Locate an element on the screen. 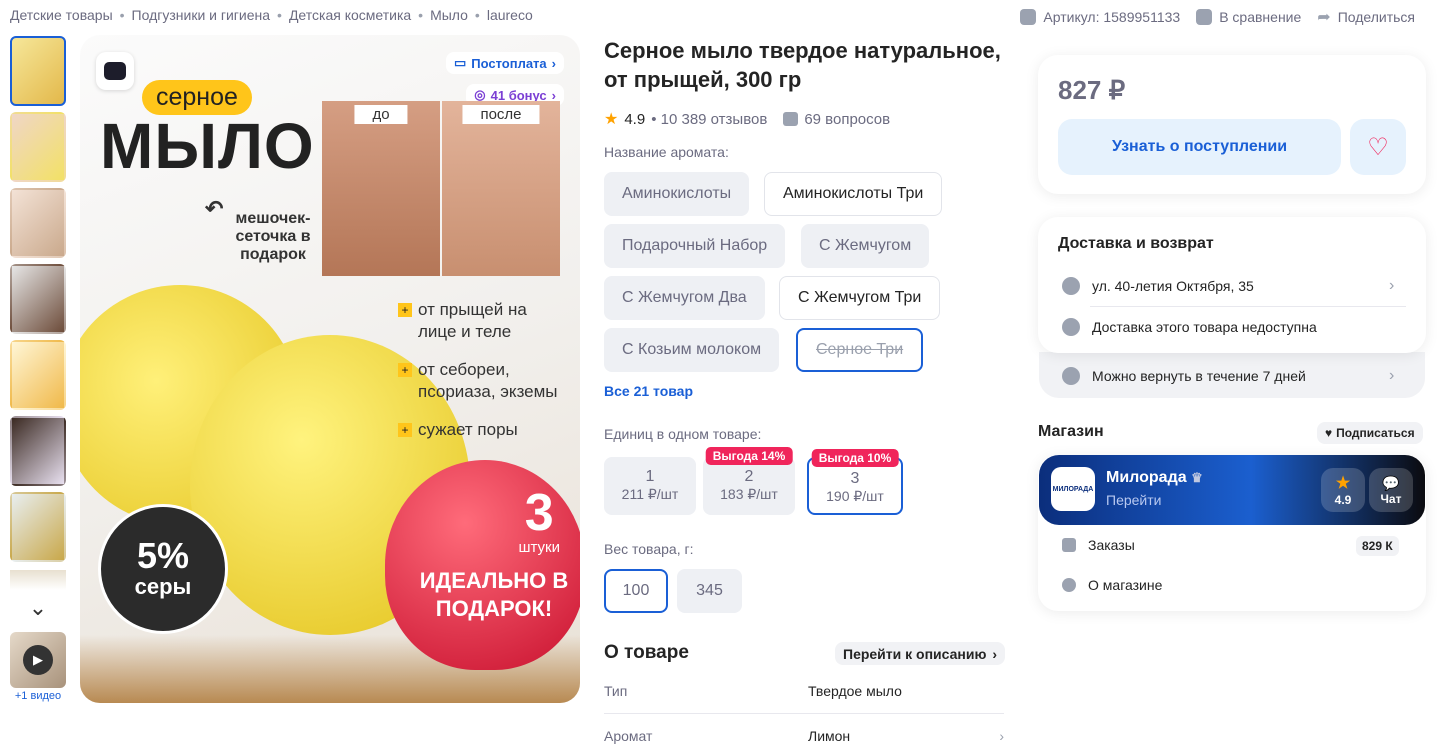 This screenshot has width=1445, height=755. notify-button: Узнать о поступлении is located at coordinates (1199, 147).